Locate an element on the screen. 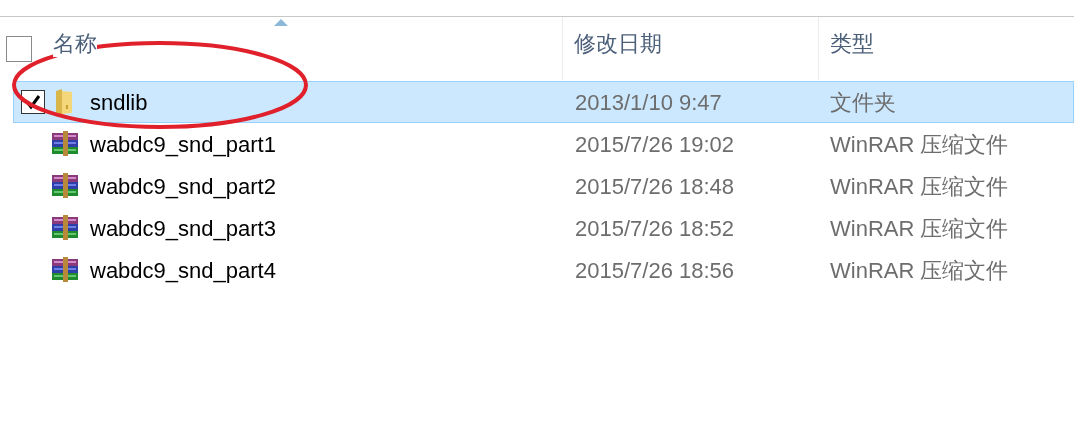 The width and height of the screenshot is (1074, 422). column-header: 类型 is located at coordinates (852, 43).